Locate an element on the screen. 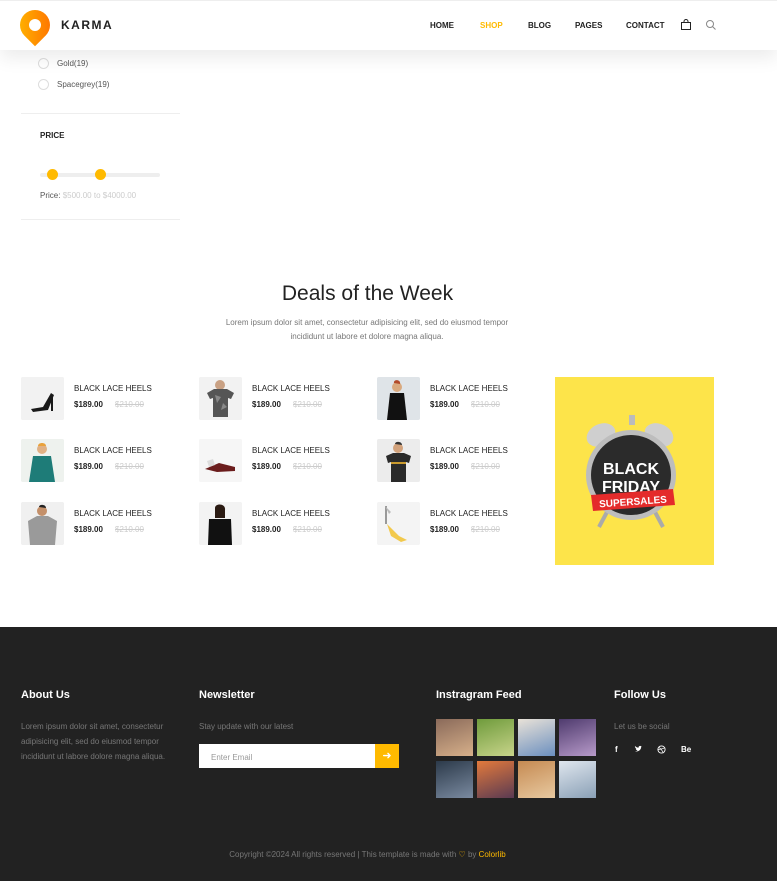  color-filter-spacegrey: Spacegrey(19) is located at coordinates (73, 84).